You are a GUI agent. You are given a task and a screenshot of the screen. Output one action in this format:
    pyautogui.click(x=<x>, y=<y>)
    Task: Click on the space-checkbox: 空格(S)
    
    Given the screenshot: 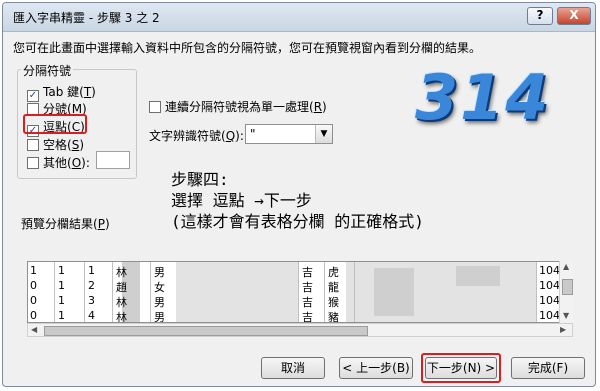 What is the action you would take?
    pyautogui.click(x=55, y=144)
    